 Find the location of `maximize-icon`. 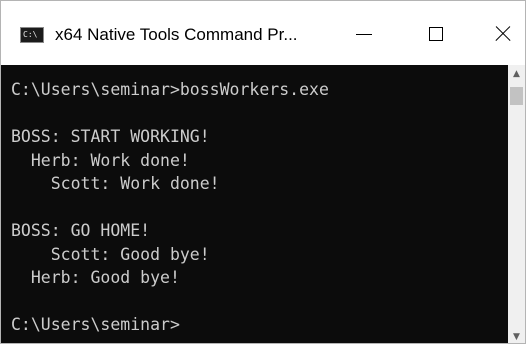

maximize-icon is located at coordinates (436, 34).